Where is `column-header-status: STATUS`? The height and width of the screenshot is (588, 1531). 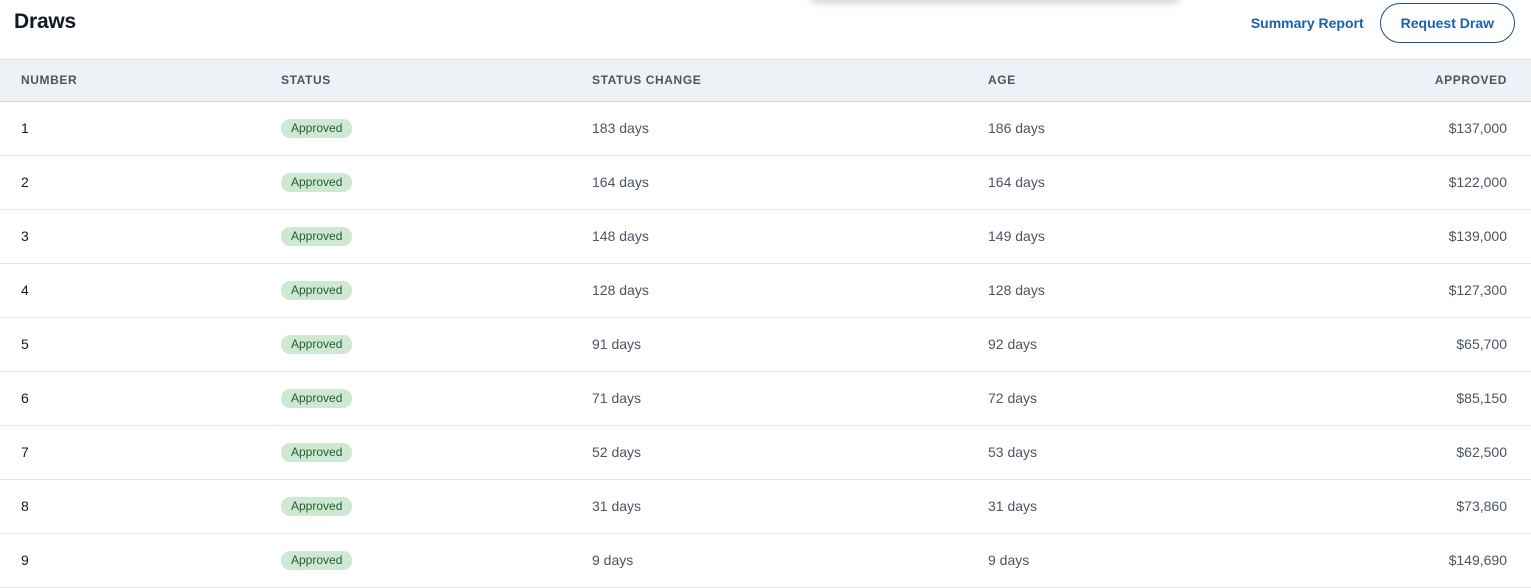
column-header-status: STATUS is located at coordinates (436, 80).